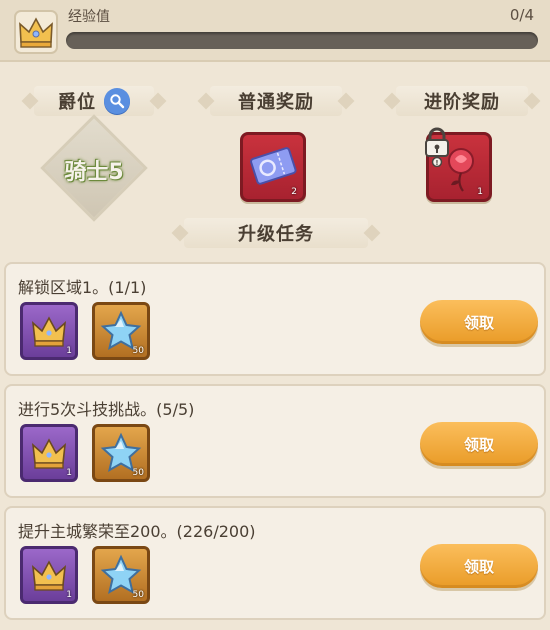 The width and height of the screenshot is (550, 630). I want to click on normal-reward-header-label: 普通奖励, so click(276, 102).